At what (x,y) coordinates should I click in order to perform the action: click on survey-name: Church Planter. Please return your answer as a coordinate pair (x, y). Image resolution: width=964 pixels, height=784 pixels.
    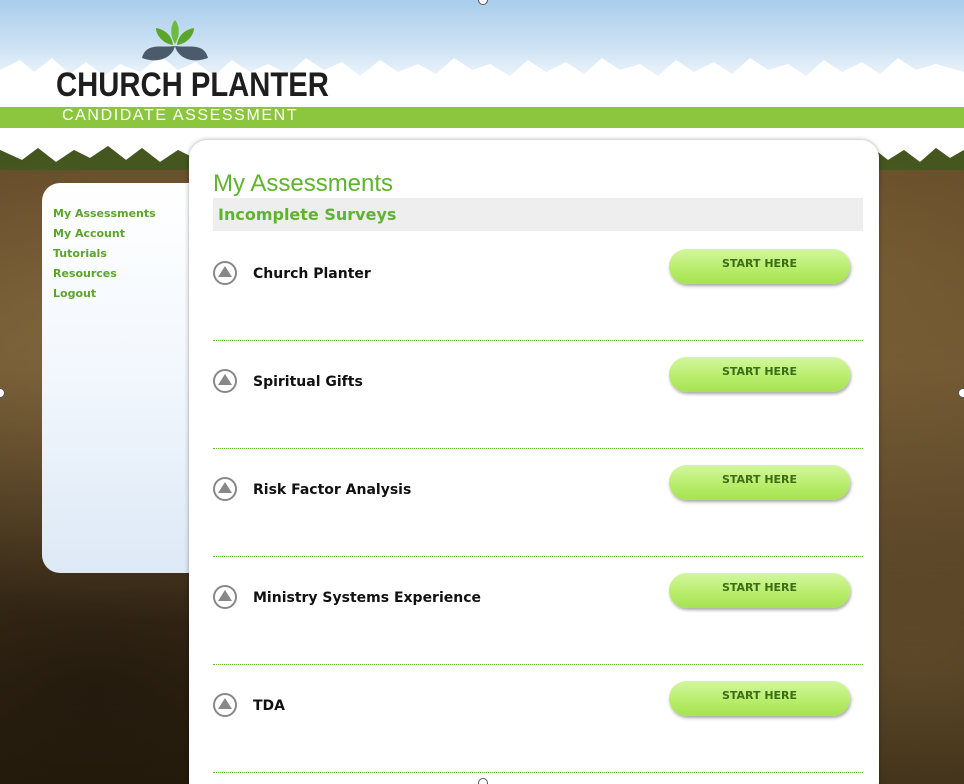
    Looking at the image, I should click on (312, 274).